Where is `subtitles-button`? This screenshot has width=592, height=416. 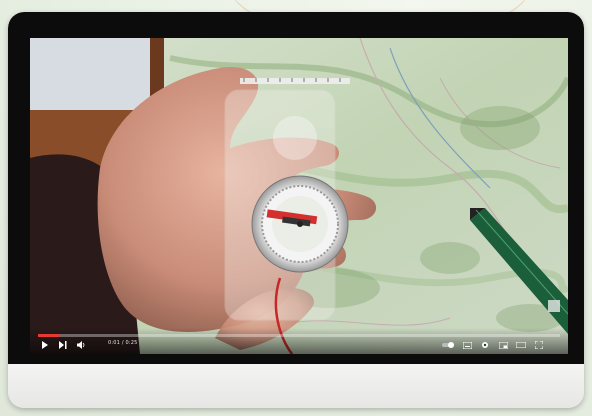 subtitles-button is located at coordinates (467, 345).